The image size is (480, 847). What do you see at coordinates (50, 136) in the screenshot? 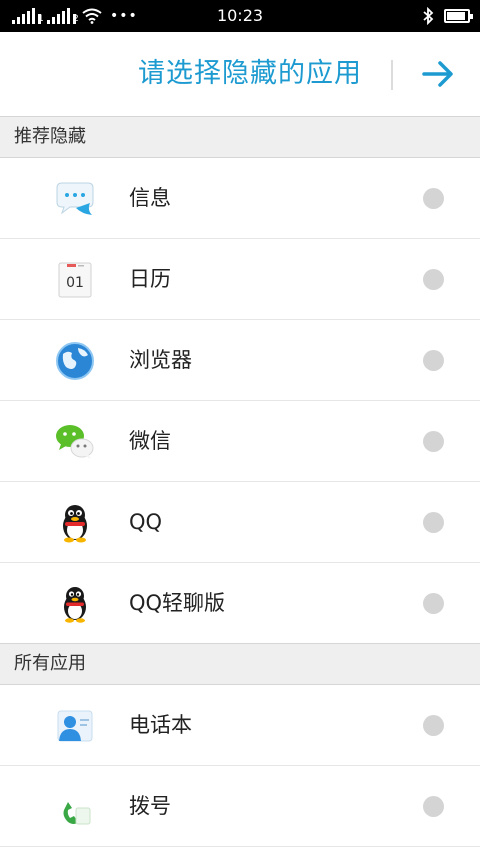
I see `section-title: 推荐隐藏` at bounding box center [50, 136].